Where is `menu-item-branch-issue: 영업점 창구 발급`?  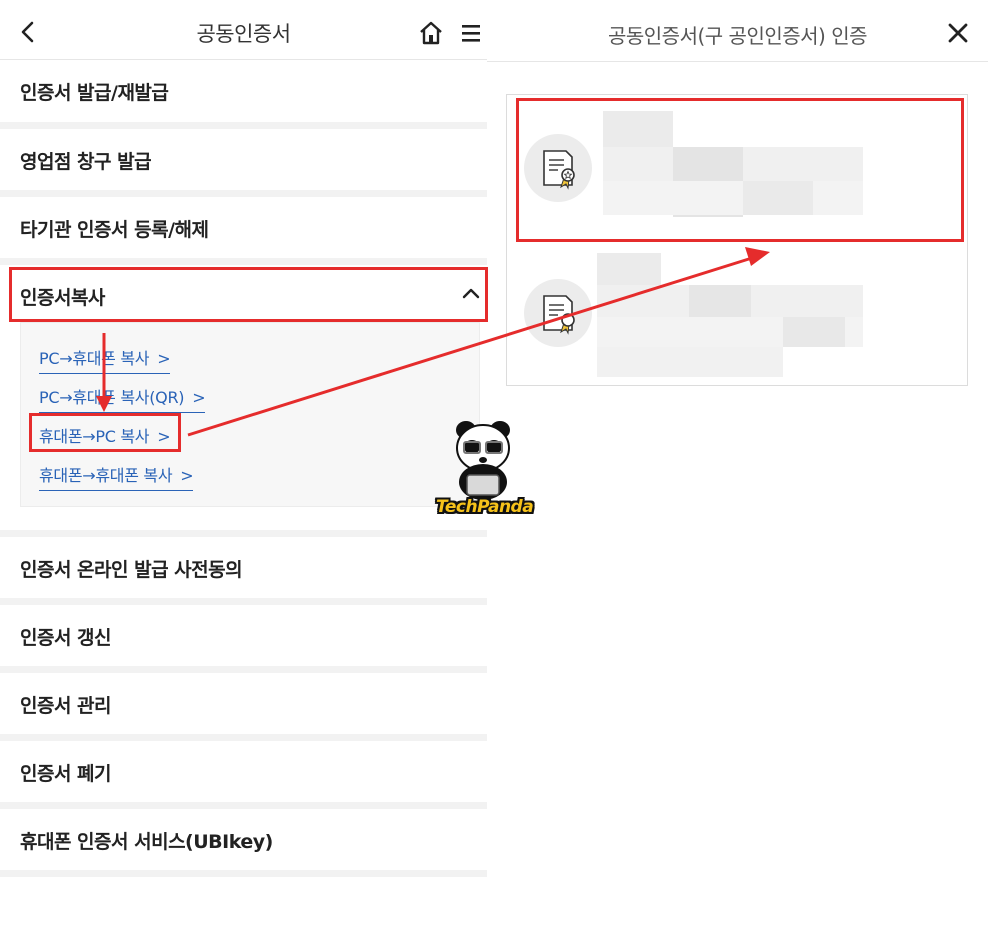 menu-item-branch-issue: 영업점 창구 발급 is located at coordinates (243, 160).